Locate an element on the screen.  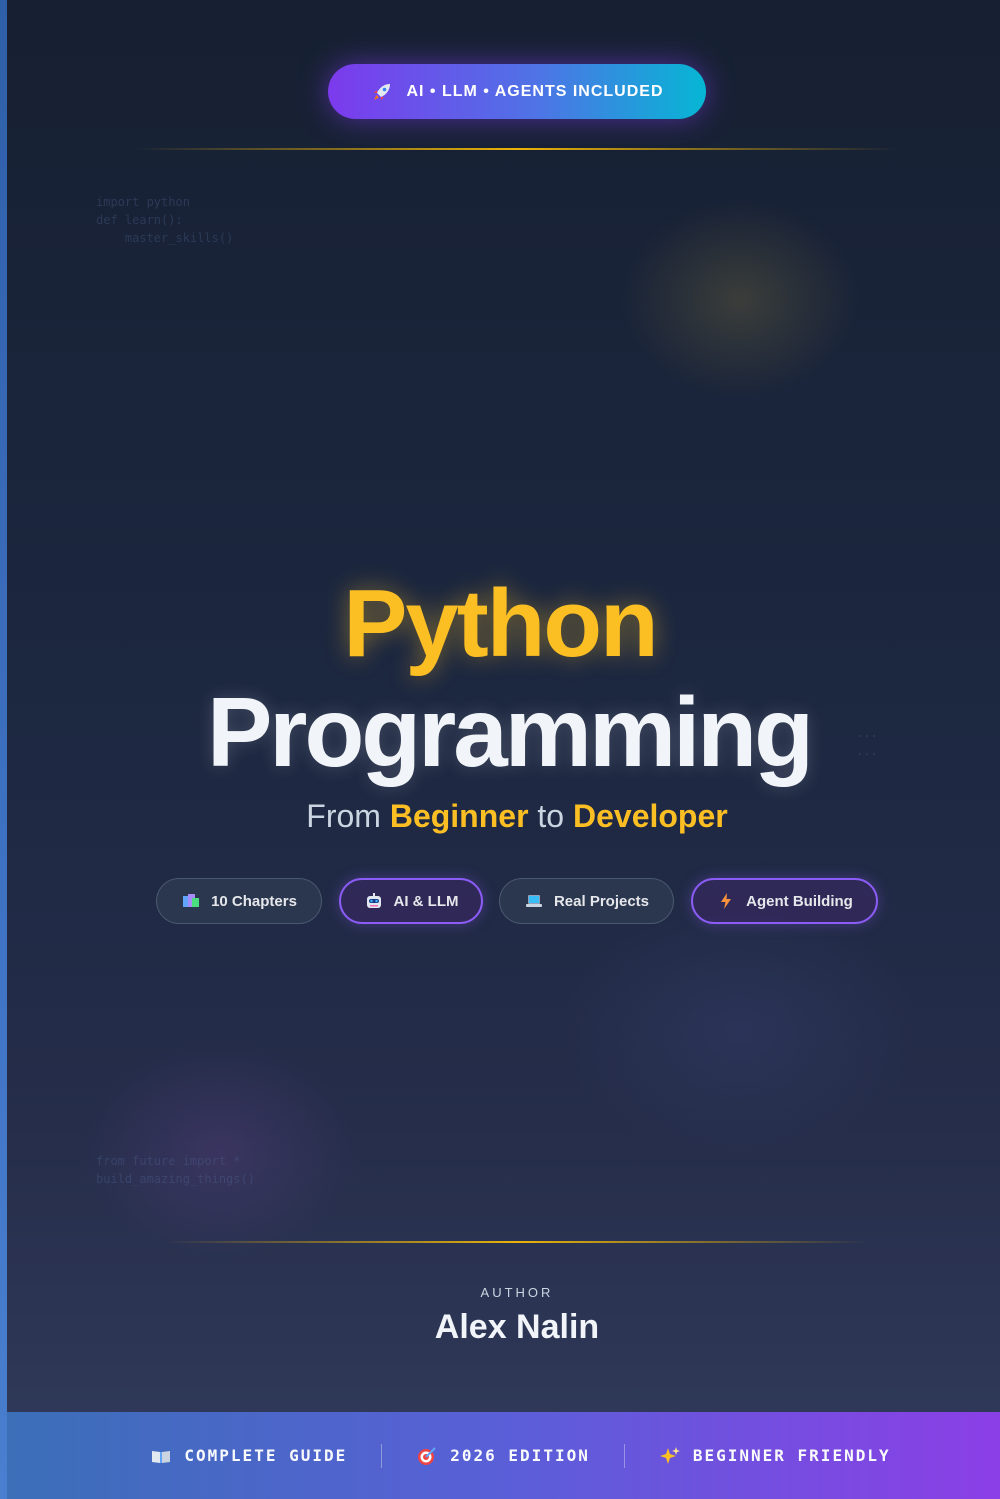
target-icon is located at coordinates (427, 1456).